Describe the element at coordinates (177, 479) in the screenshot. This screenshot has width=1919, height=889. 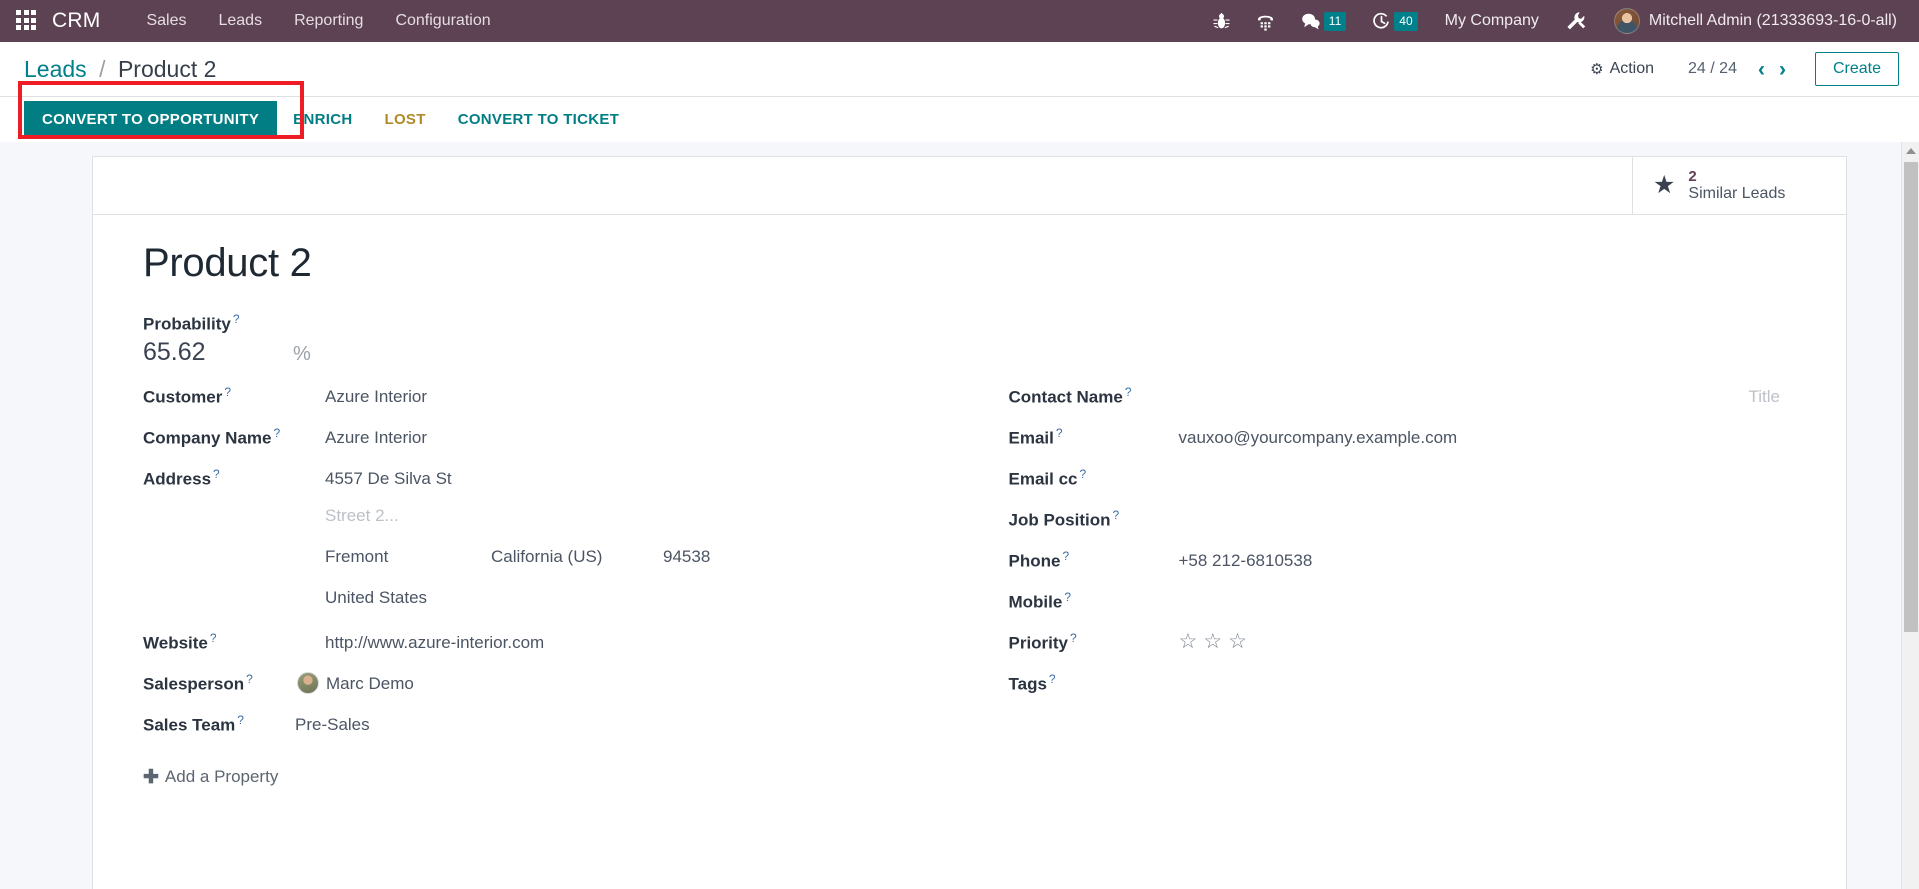
I see `address-label-text: Address` at that location.